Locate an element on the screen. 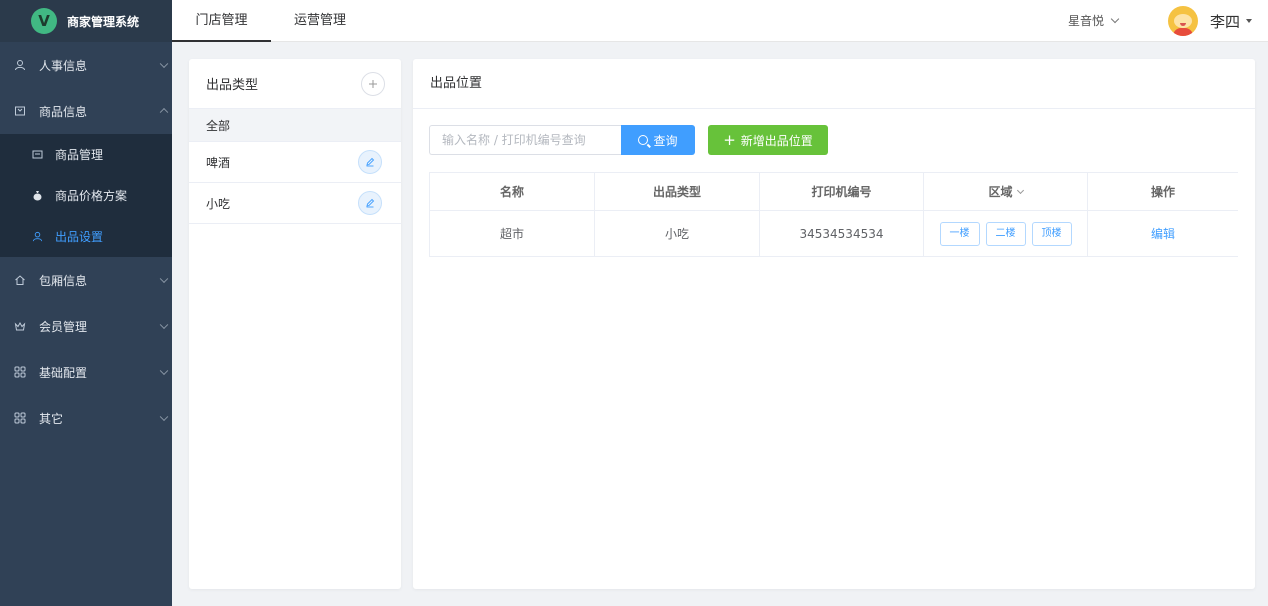  store-select: 星音悦 is located at coordinates (1094, 21).